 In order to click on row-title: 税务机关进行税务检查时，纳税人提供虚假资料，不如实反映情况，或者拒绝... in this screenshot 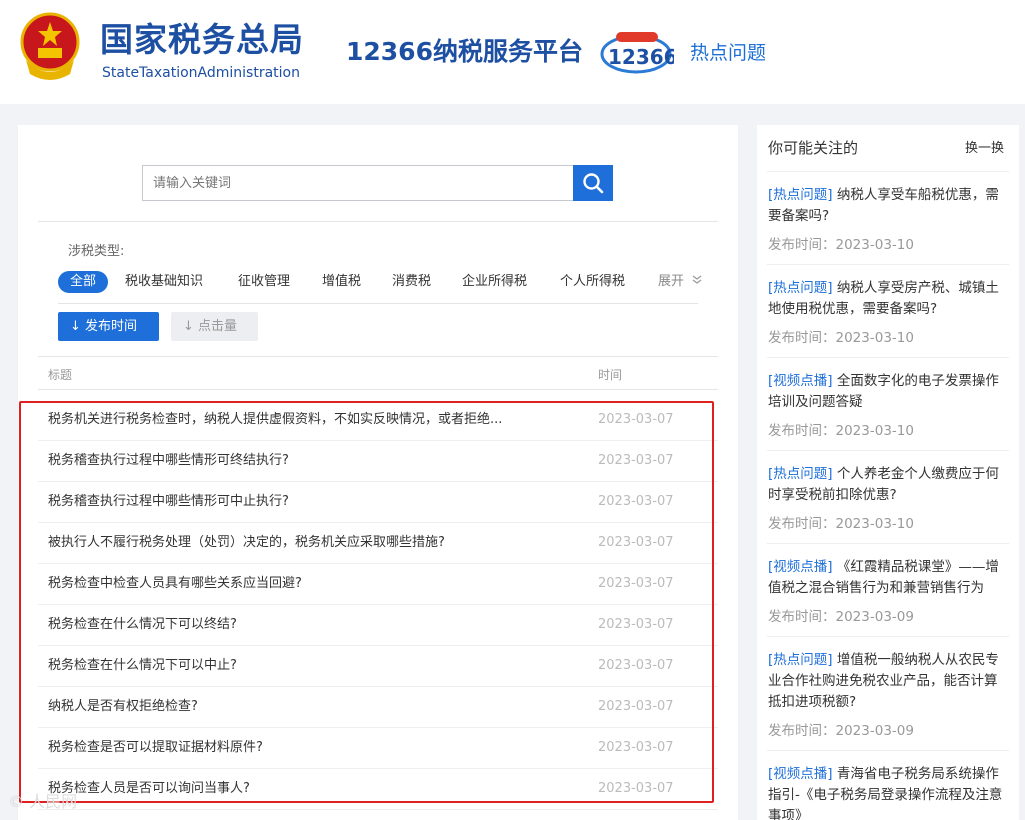, I will do `click(308, 420)`.